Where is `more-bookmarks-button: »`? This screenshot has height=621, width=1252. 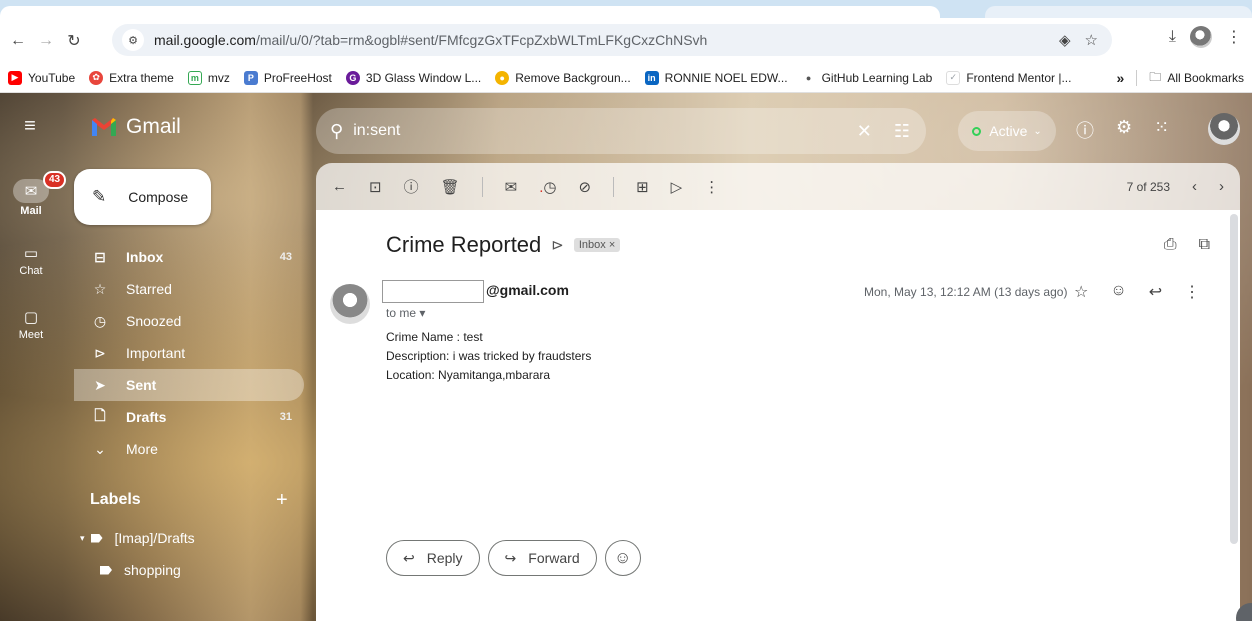 more-bookmarks-button: » is located at coordinates (1121, 78).